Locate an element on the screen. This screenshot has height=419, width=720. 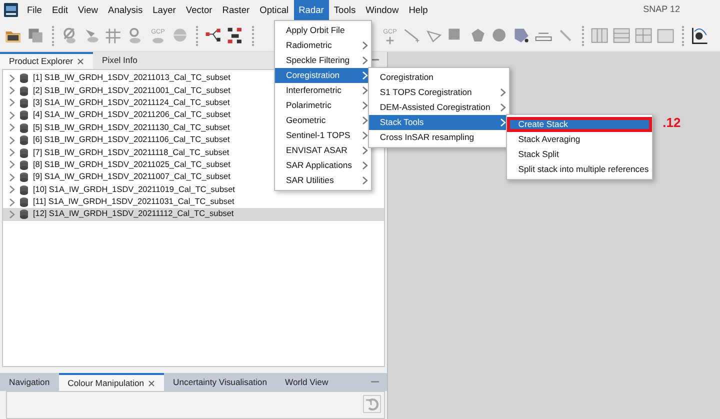
tree-row: [3] S1A_IW_GRDH_1SDV_20211124_Cal_TC_subset is located at coordinates (119, 103).